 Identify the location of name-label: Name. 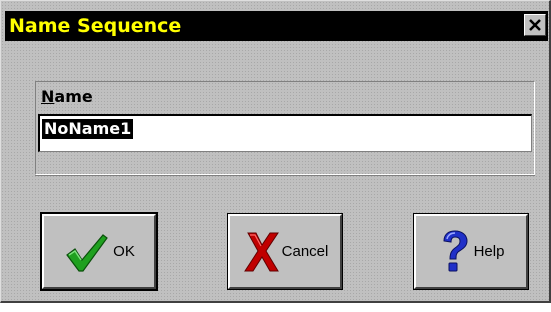
(67, 97).